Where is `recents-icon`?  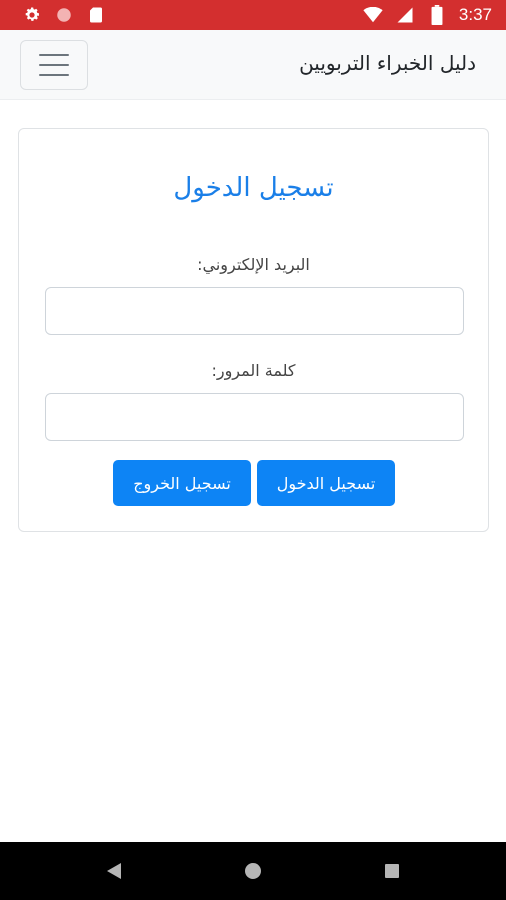
recents-icon is located at coordinates (392, 871).